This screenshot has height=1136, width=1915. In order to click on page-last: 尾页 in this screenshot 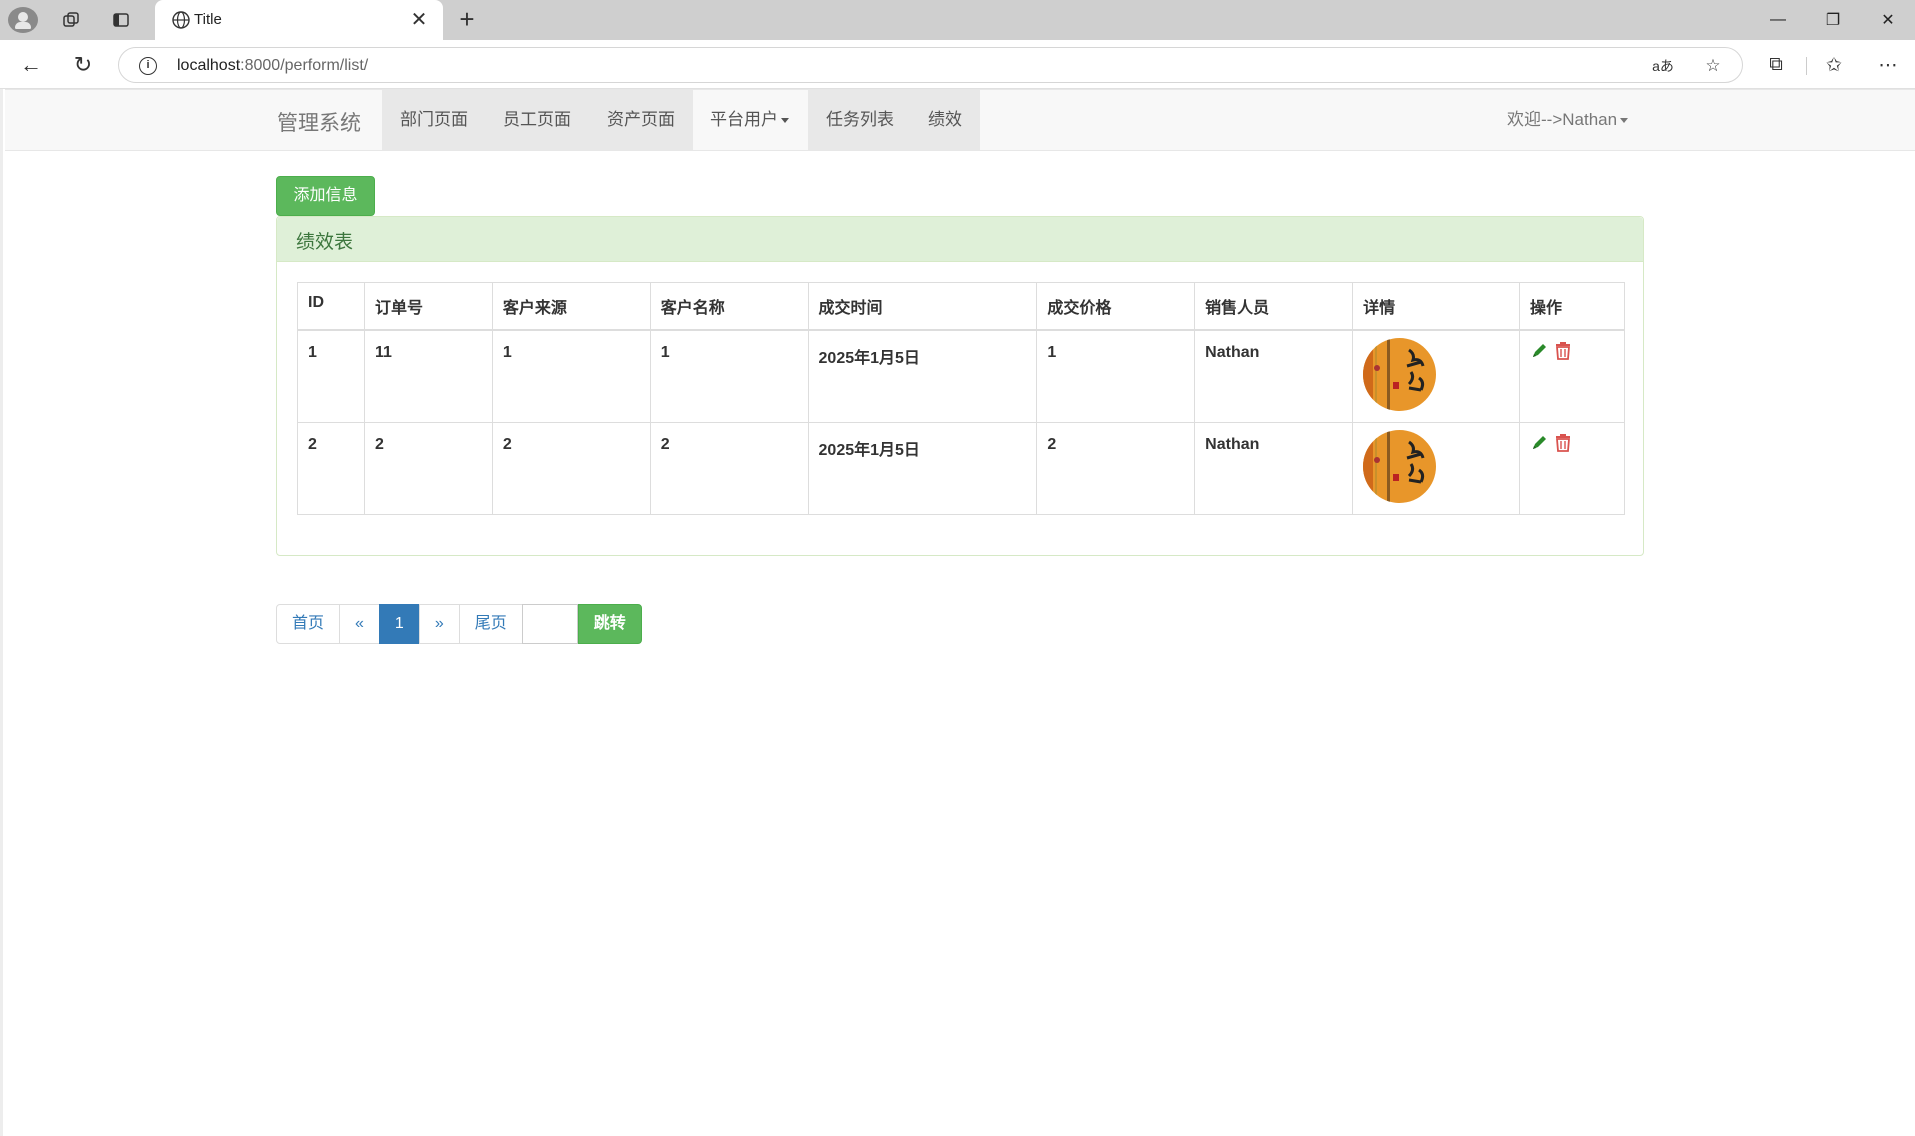, I will do `click(490, 624)`.